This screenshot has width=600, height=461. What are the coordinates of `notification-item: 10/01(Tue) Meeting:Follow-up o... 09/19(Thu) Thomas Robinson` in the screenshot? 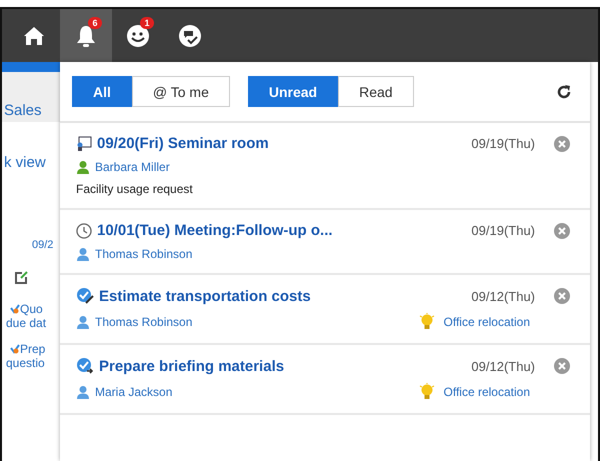 It's located at (325, 242).